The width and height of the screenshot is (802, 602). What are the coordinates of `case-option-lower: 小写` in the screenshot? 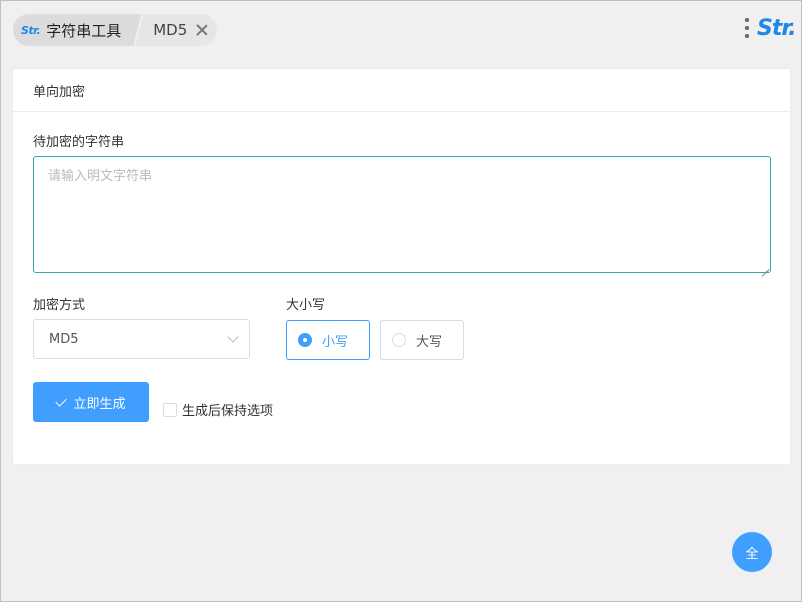 It's located at (328, 340).